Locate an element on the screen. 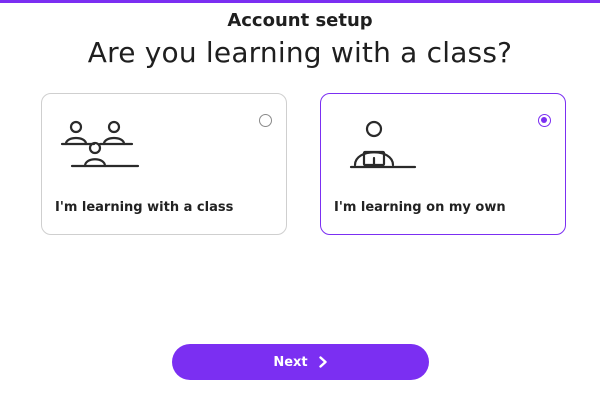 The height and width of the screenshot is (400, 600). option-label-own: I'm learning on my own is located at coordinates (420, 207).